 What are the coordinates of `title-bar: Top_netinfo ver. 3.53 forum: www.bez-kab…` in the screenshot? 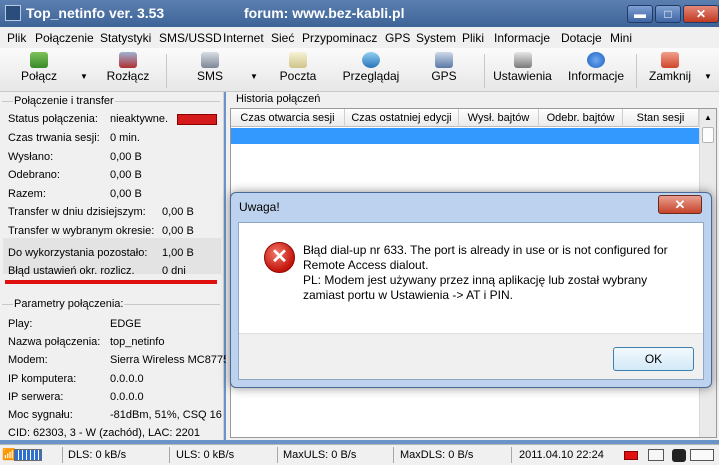 It's located at (359, 13).